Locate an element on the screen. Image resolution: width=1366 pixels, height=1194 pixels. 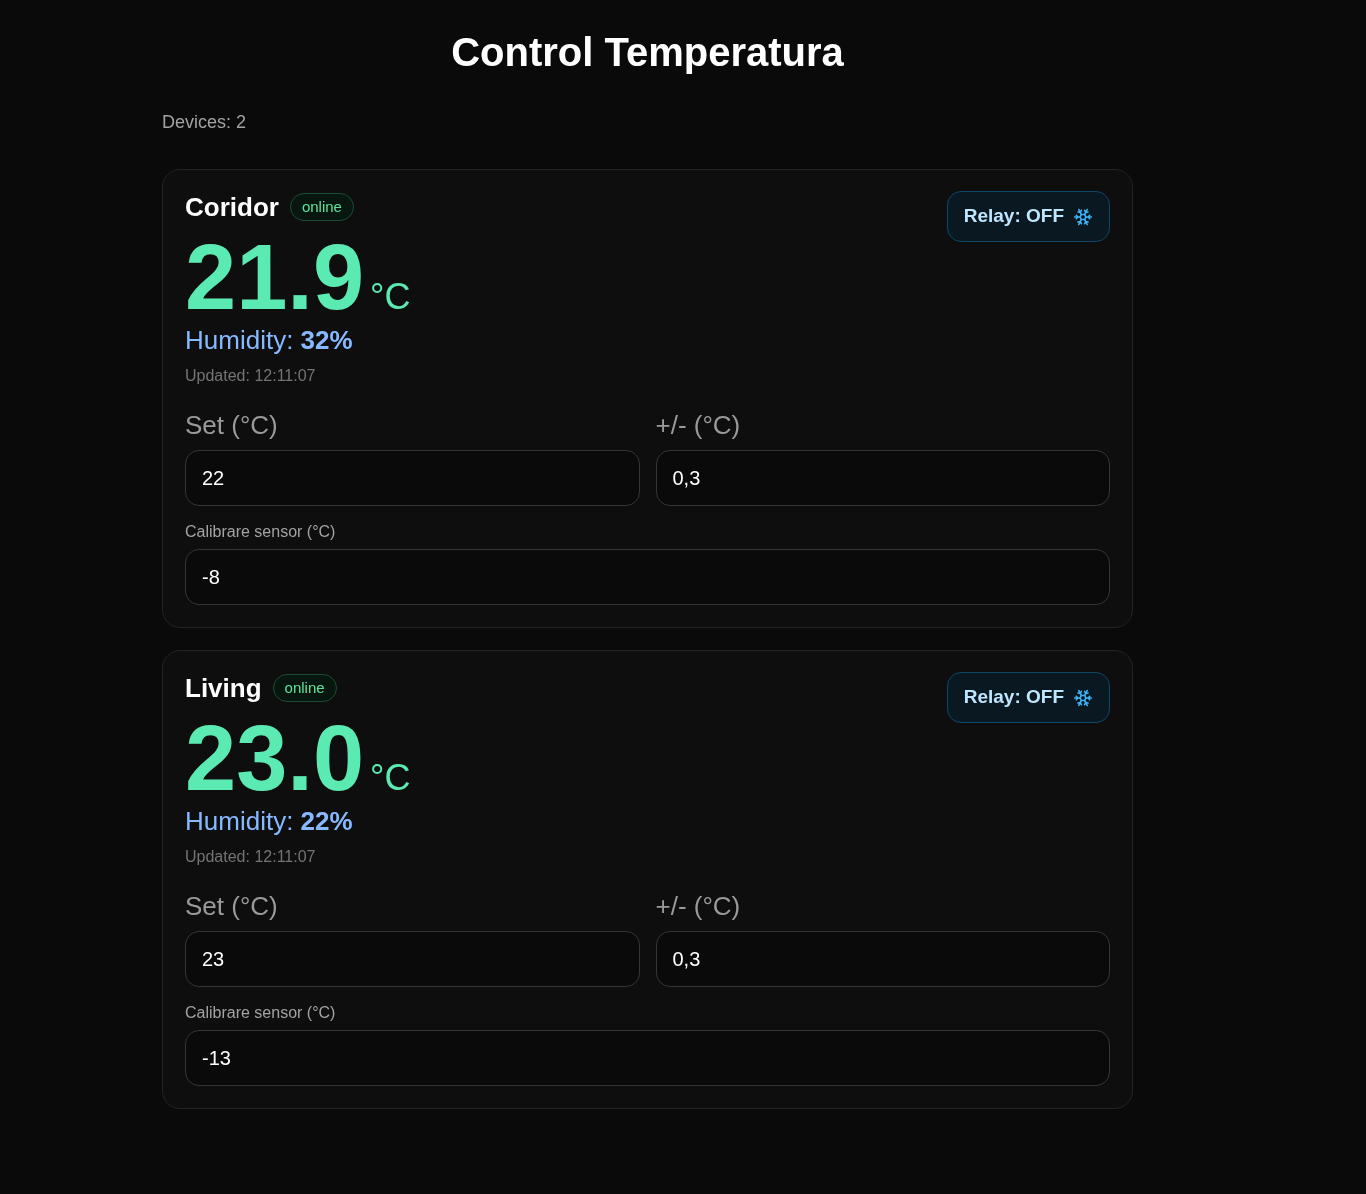
number-input: -13 is located at coordinates (647, 1058).